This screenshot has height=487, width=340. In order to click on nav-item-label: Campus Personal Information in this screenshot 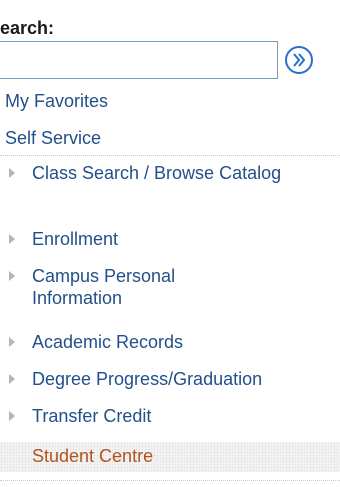, I will do `click(104, 287)`.